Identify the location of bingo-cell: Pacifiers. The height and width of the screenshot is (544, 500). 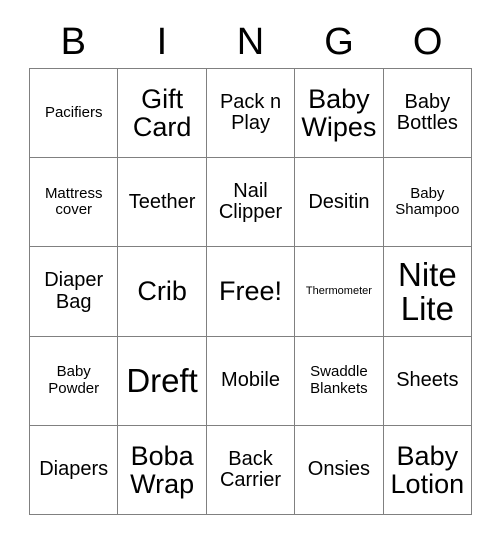
(74, 114).